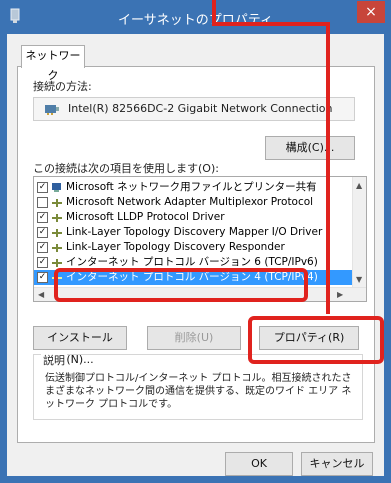  Describe the element at coordinates (194, 338) in the screenshot. I see `uninstall-button: 削除(U)` at that location.